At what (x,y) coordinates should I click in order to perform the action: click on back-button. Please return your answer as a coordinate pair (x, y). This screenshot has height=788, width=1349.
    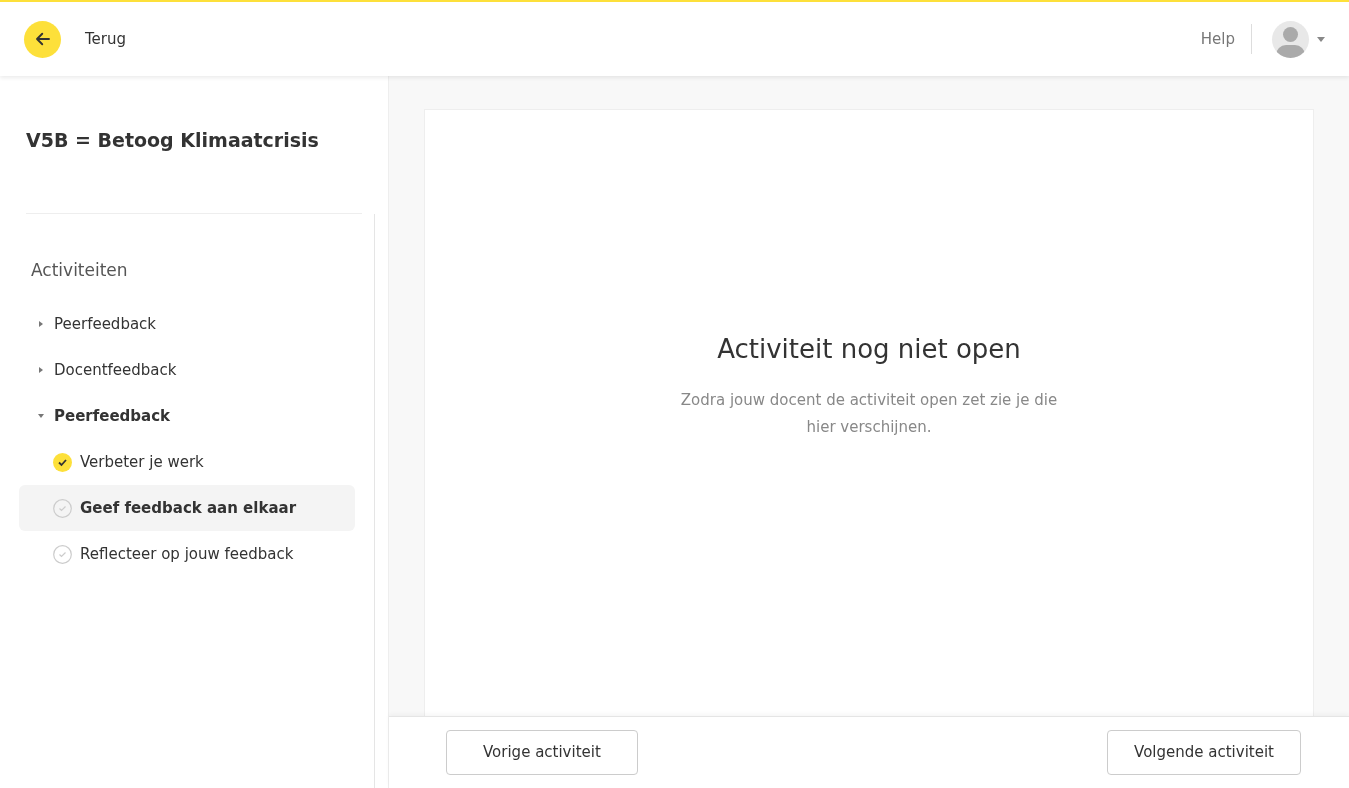
    Looking at the image, I should click on (42, 39).